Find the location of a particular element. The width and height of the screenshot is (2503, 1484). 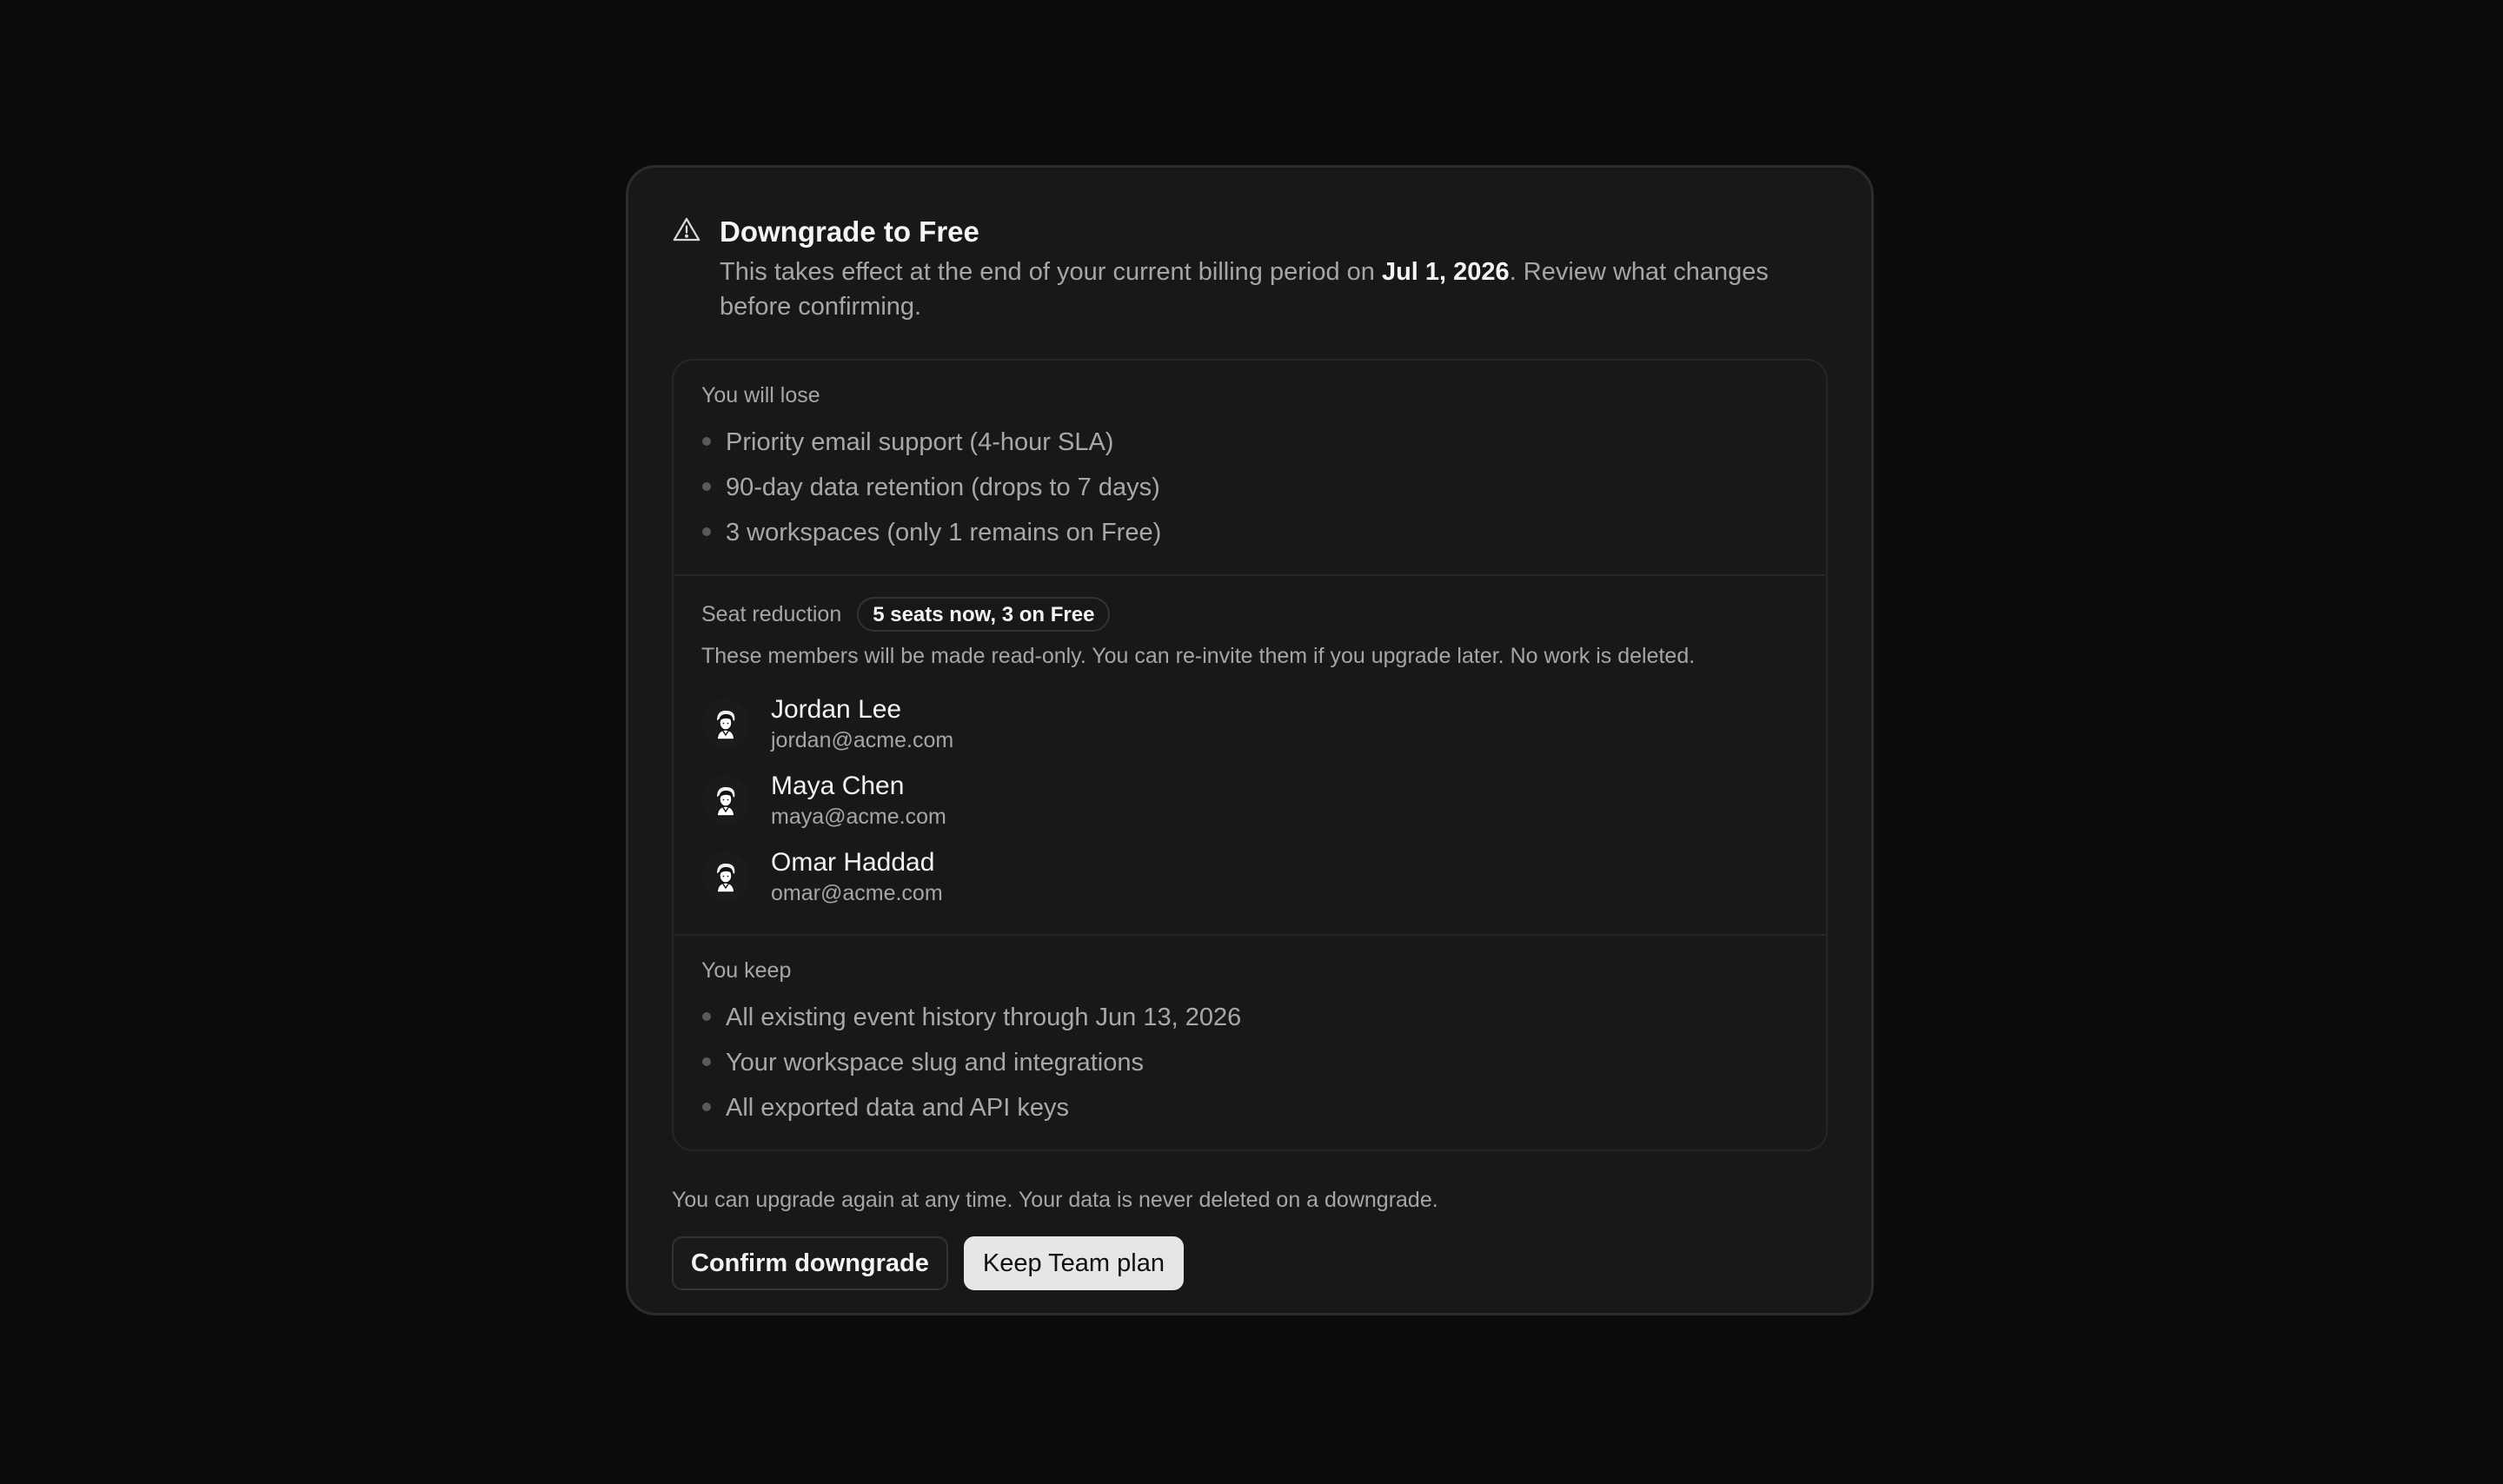

member-info: Jordan Lee jordan@acme.com is located at coordinates (862, 723).